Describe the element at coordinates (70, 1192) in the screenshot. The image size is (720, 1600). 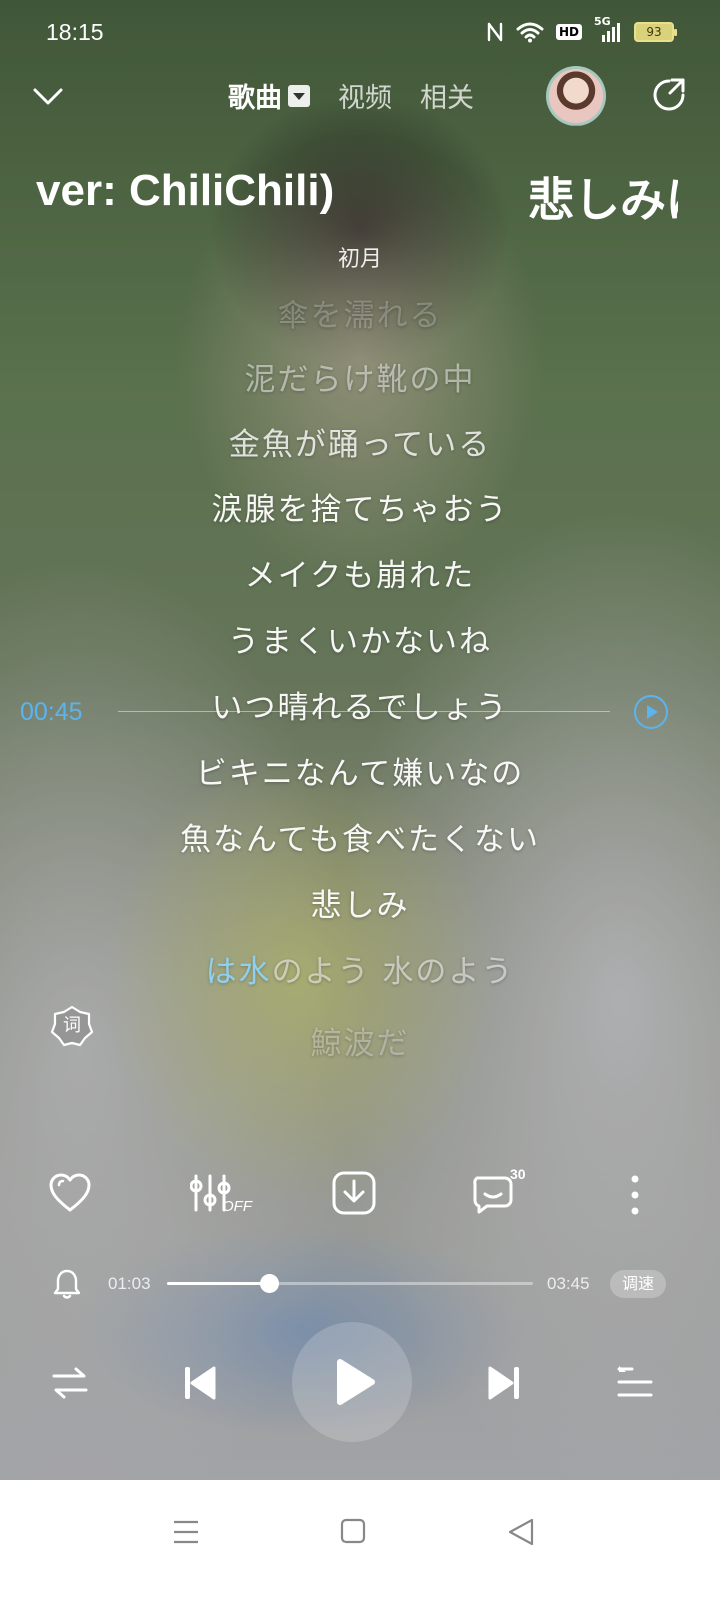
I see `heart-icon` at that location.